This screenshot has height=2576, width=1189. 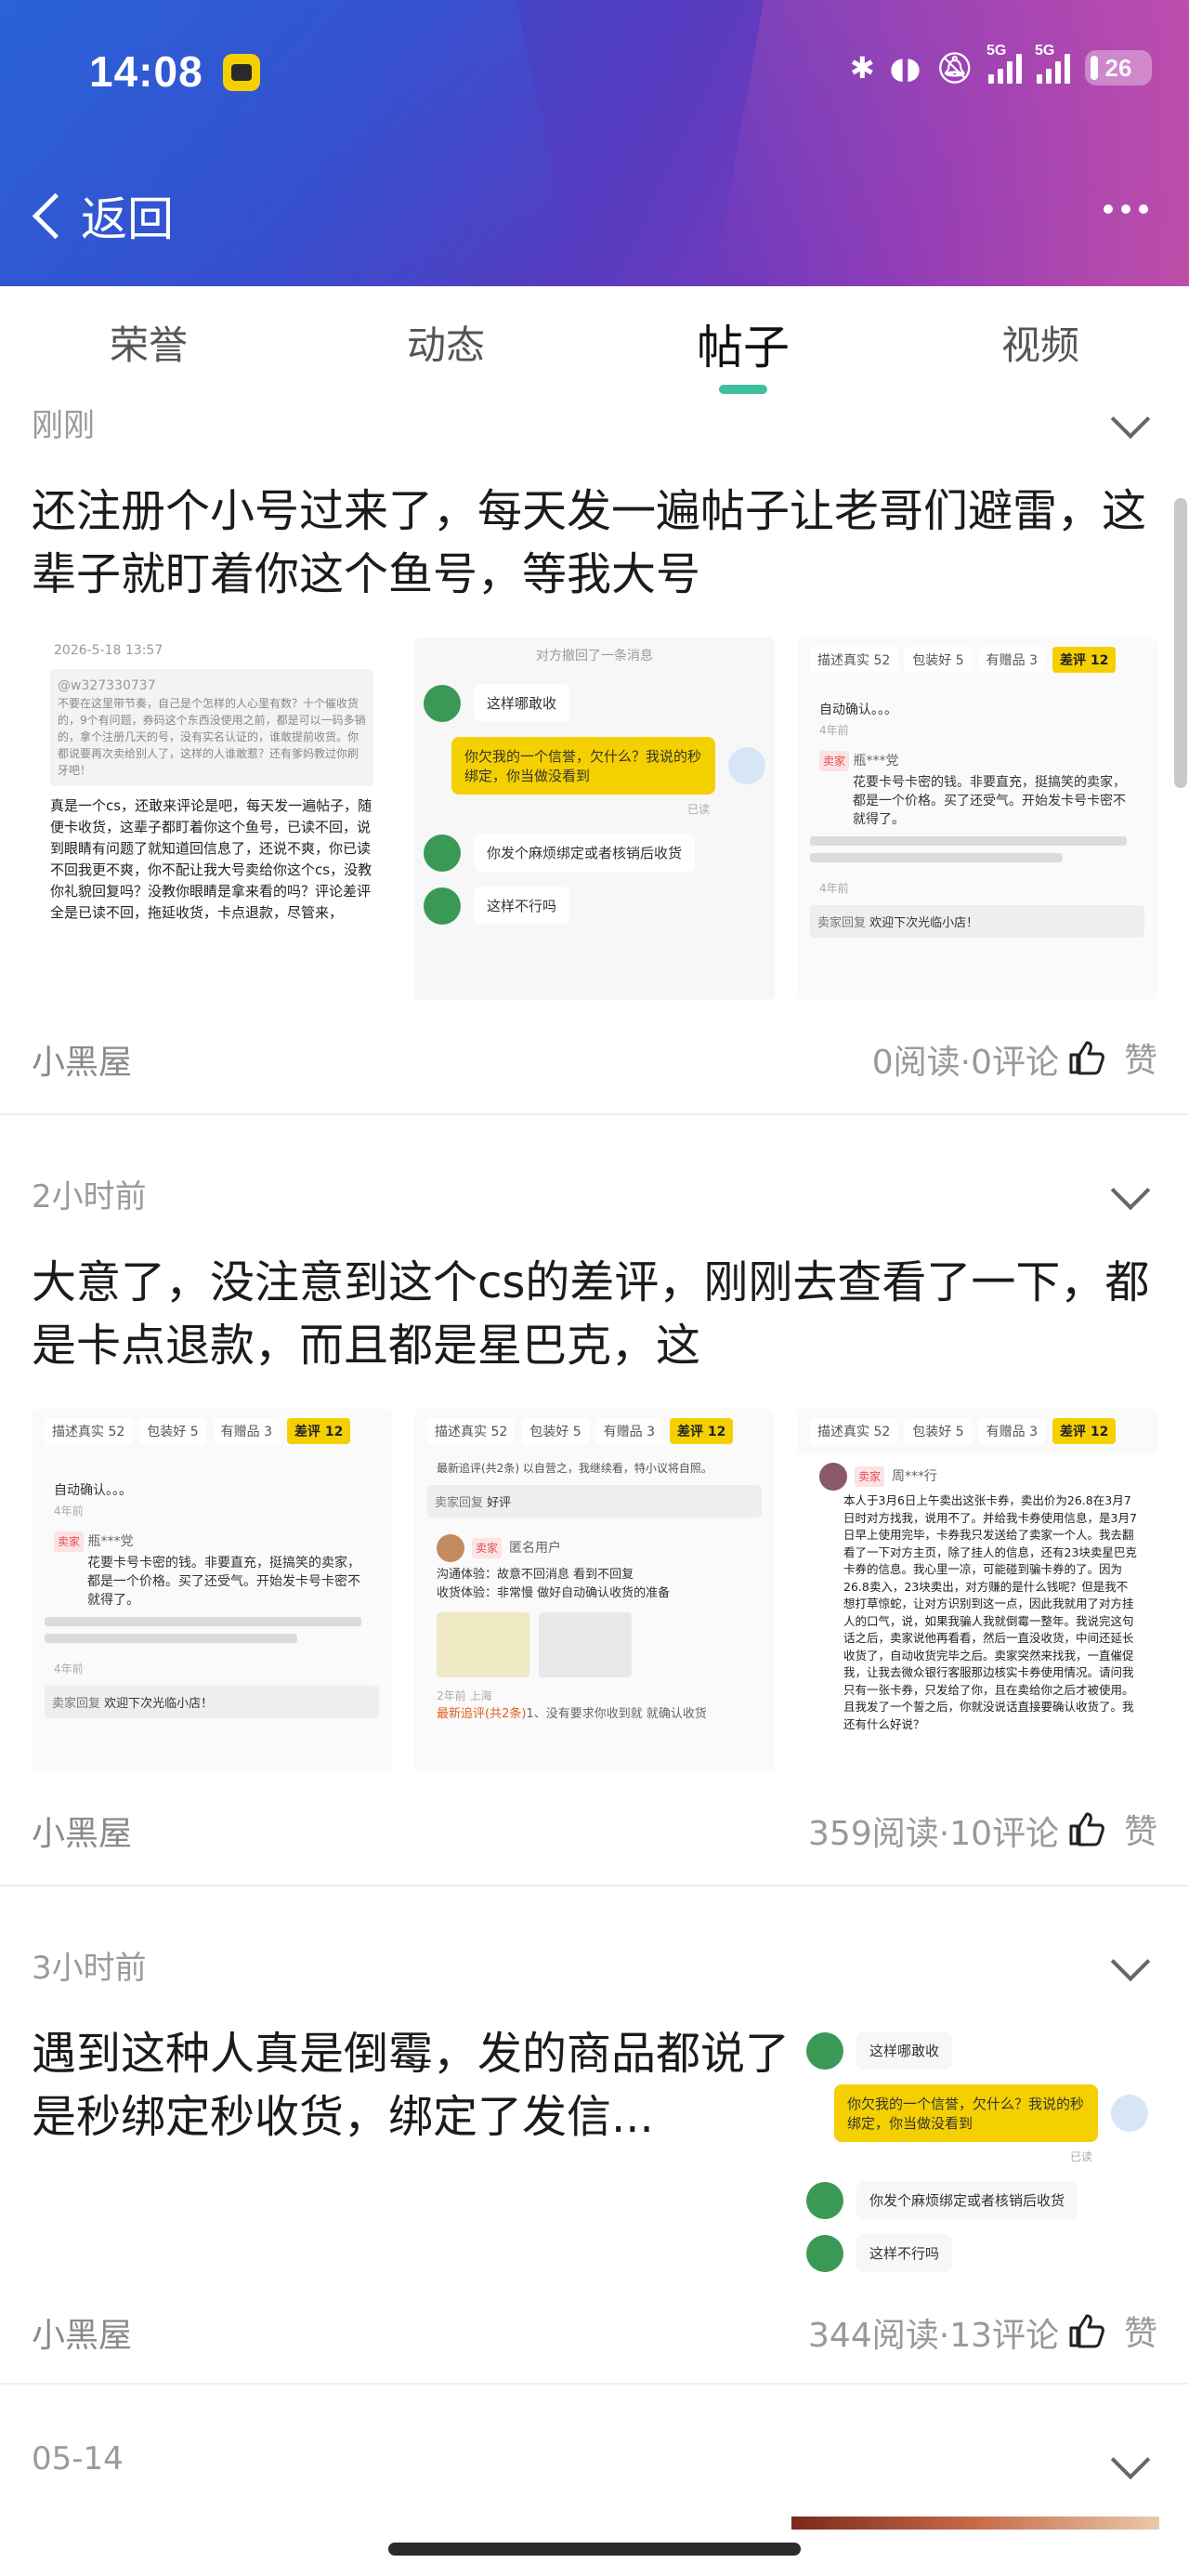 What do you see at coordinates (934, 1834) in the screenshot?
I see `post-stats: 359阅读·10评论` at bounding box center [934, 1834].